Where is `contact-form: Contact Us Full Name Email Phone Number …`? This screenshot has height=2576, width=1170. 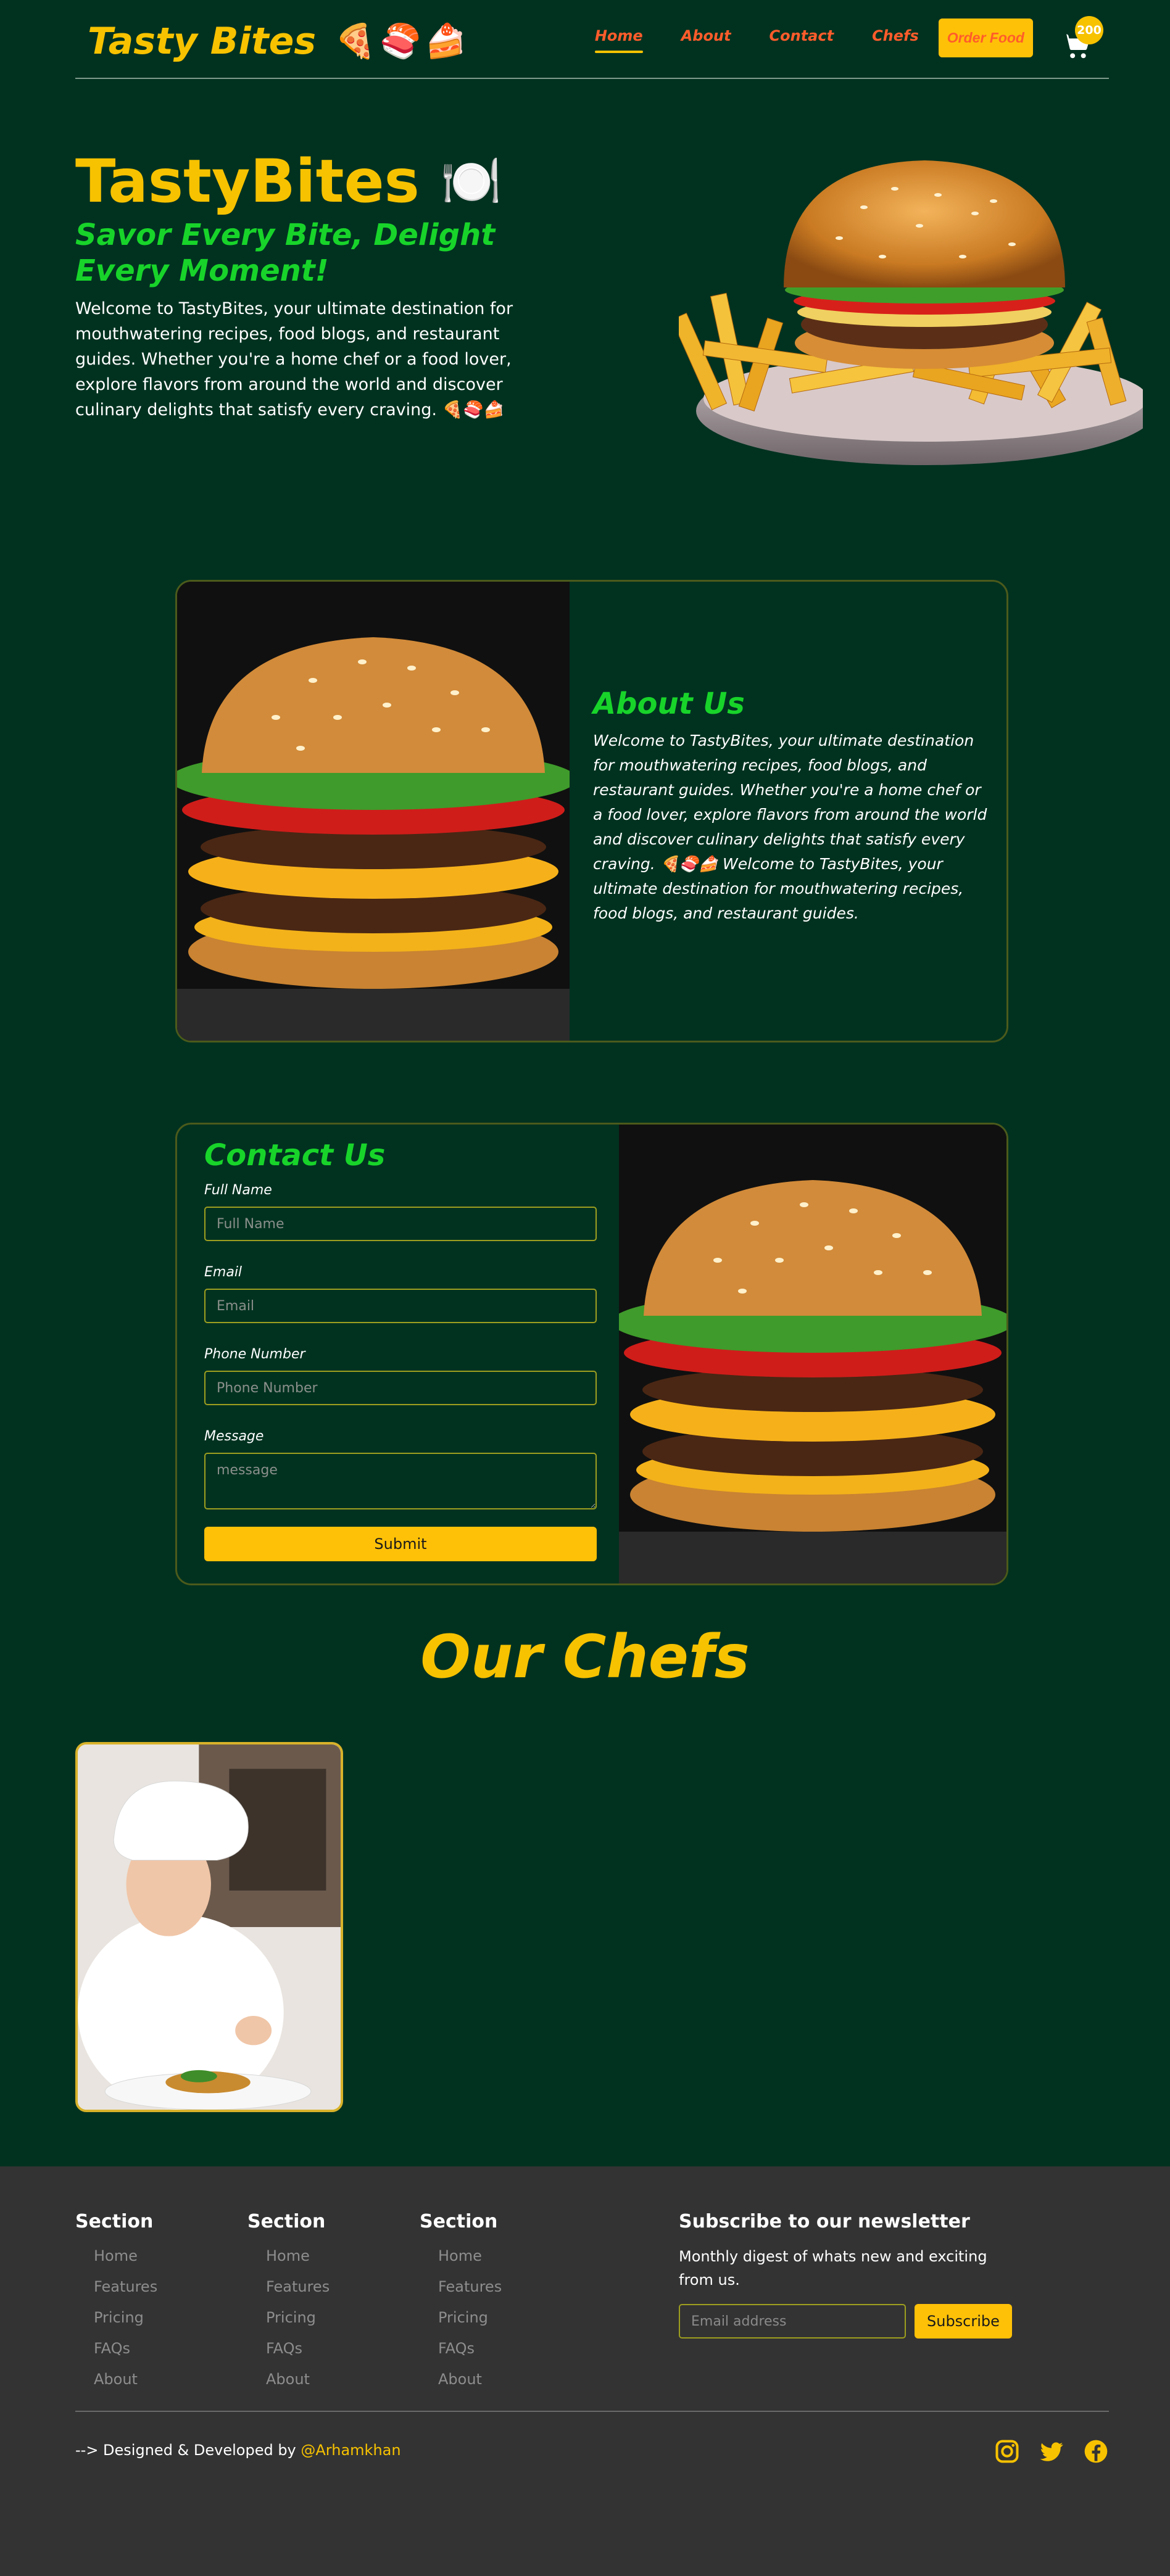 contact-form: Contact Us Full Name Email Phone Number … is located at coordinates (400, 1349).